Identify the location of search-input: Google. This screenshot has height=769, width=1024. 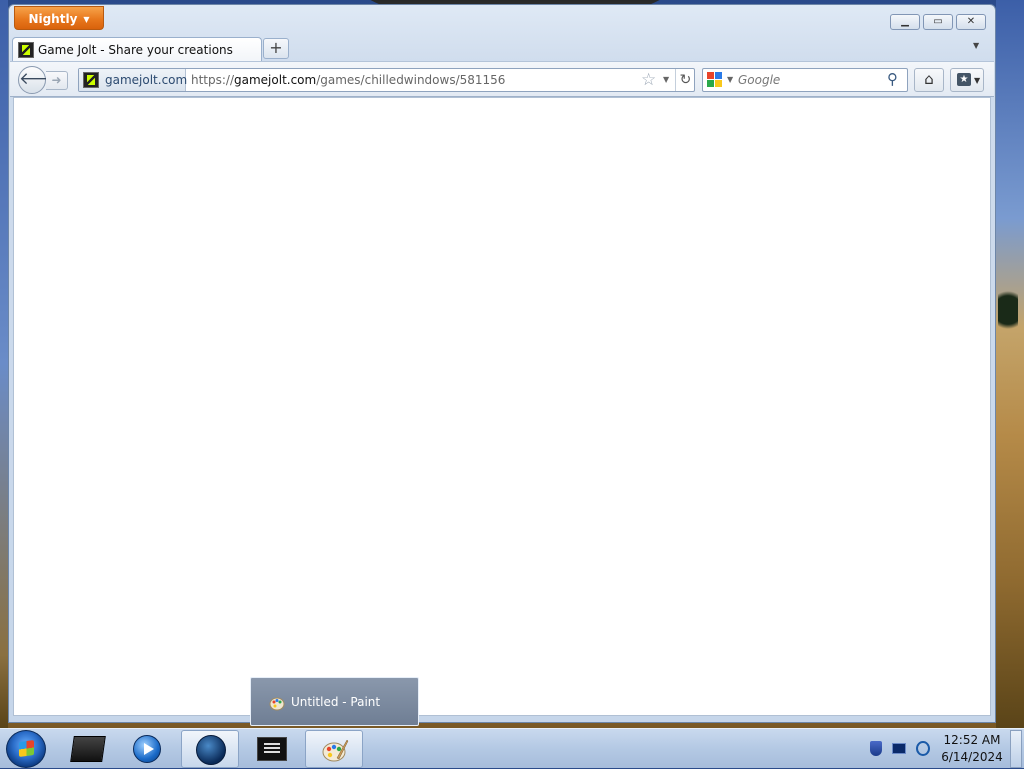
(759, 80).